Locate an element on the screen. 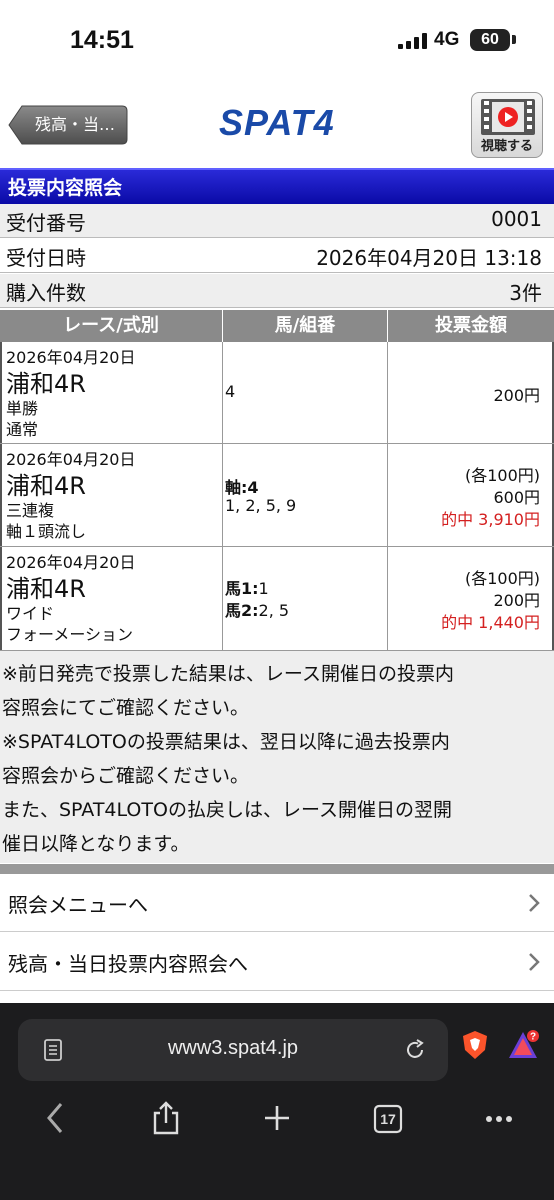 The width and height of the screenshot is (554, 1200). race-cell: 2026年04月20日 浦和4R 三連複 軸１頭流し is located at coordinates (111, 495).